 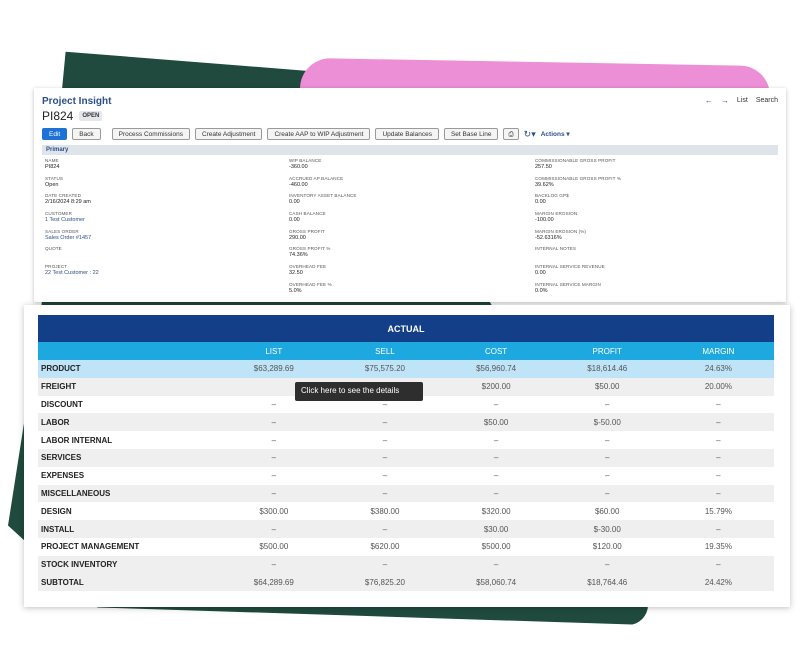 I want to click on table-row: EXPENSES – – – – –, so click(x=406, y=475).